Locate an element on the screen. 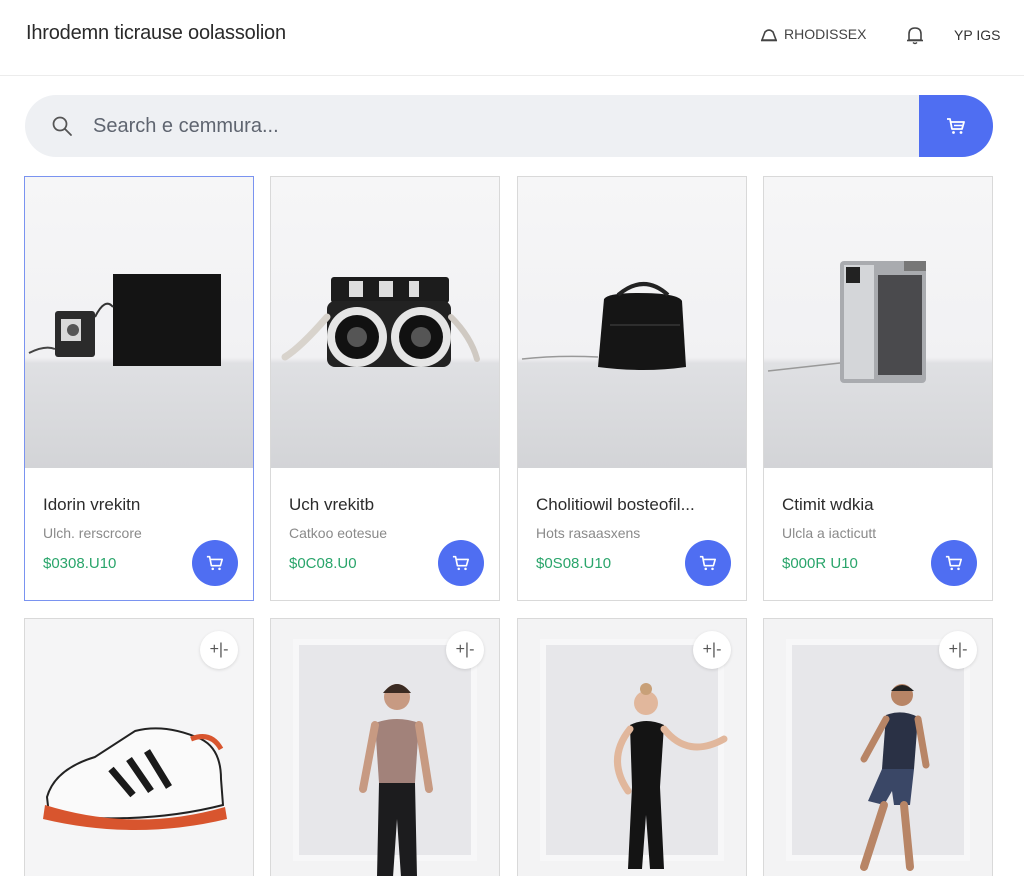  black-bag-illustration is located at coordinates (603, 326).